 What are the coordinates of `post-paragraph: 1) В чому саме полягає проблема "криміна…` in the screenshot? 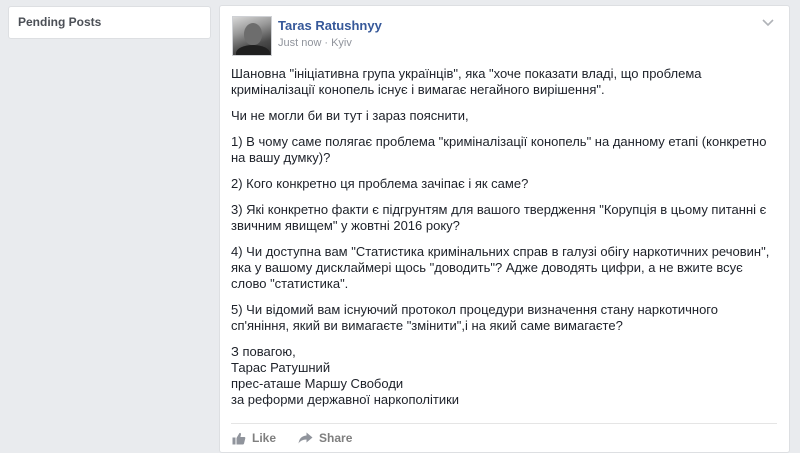 It's located at (499, 149).